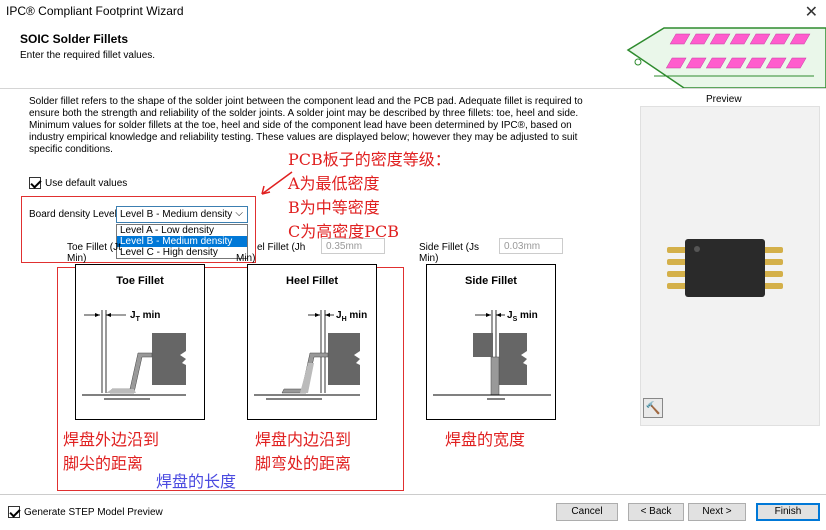 The width and height of the screenshot is (826, 530). I want to click on close-icon: ✕, so click(811, 12).